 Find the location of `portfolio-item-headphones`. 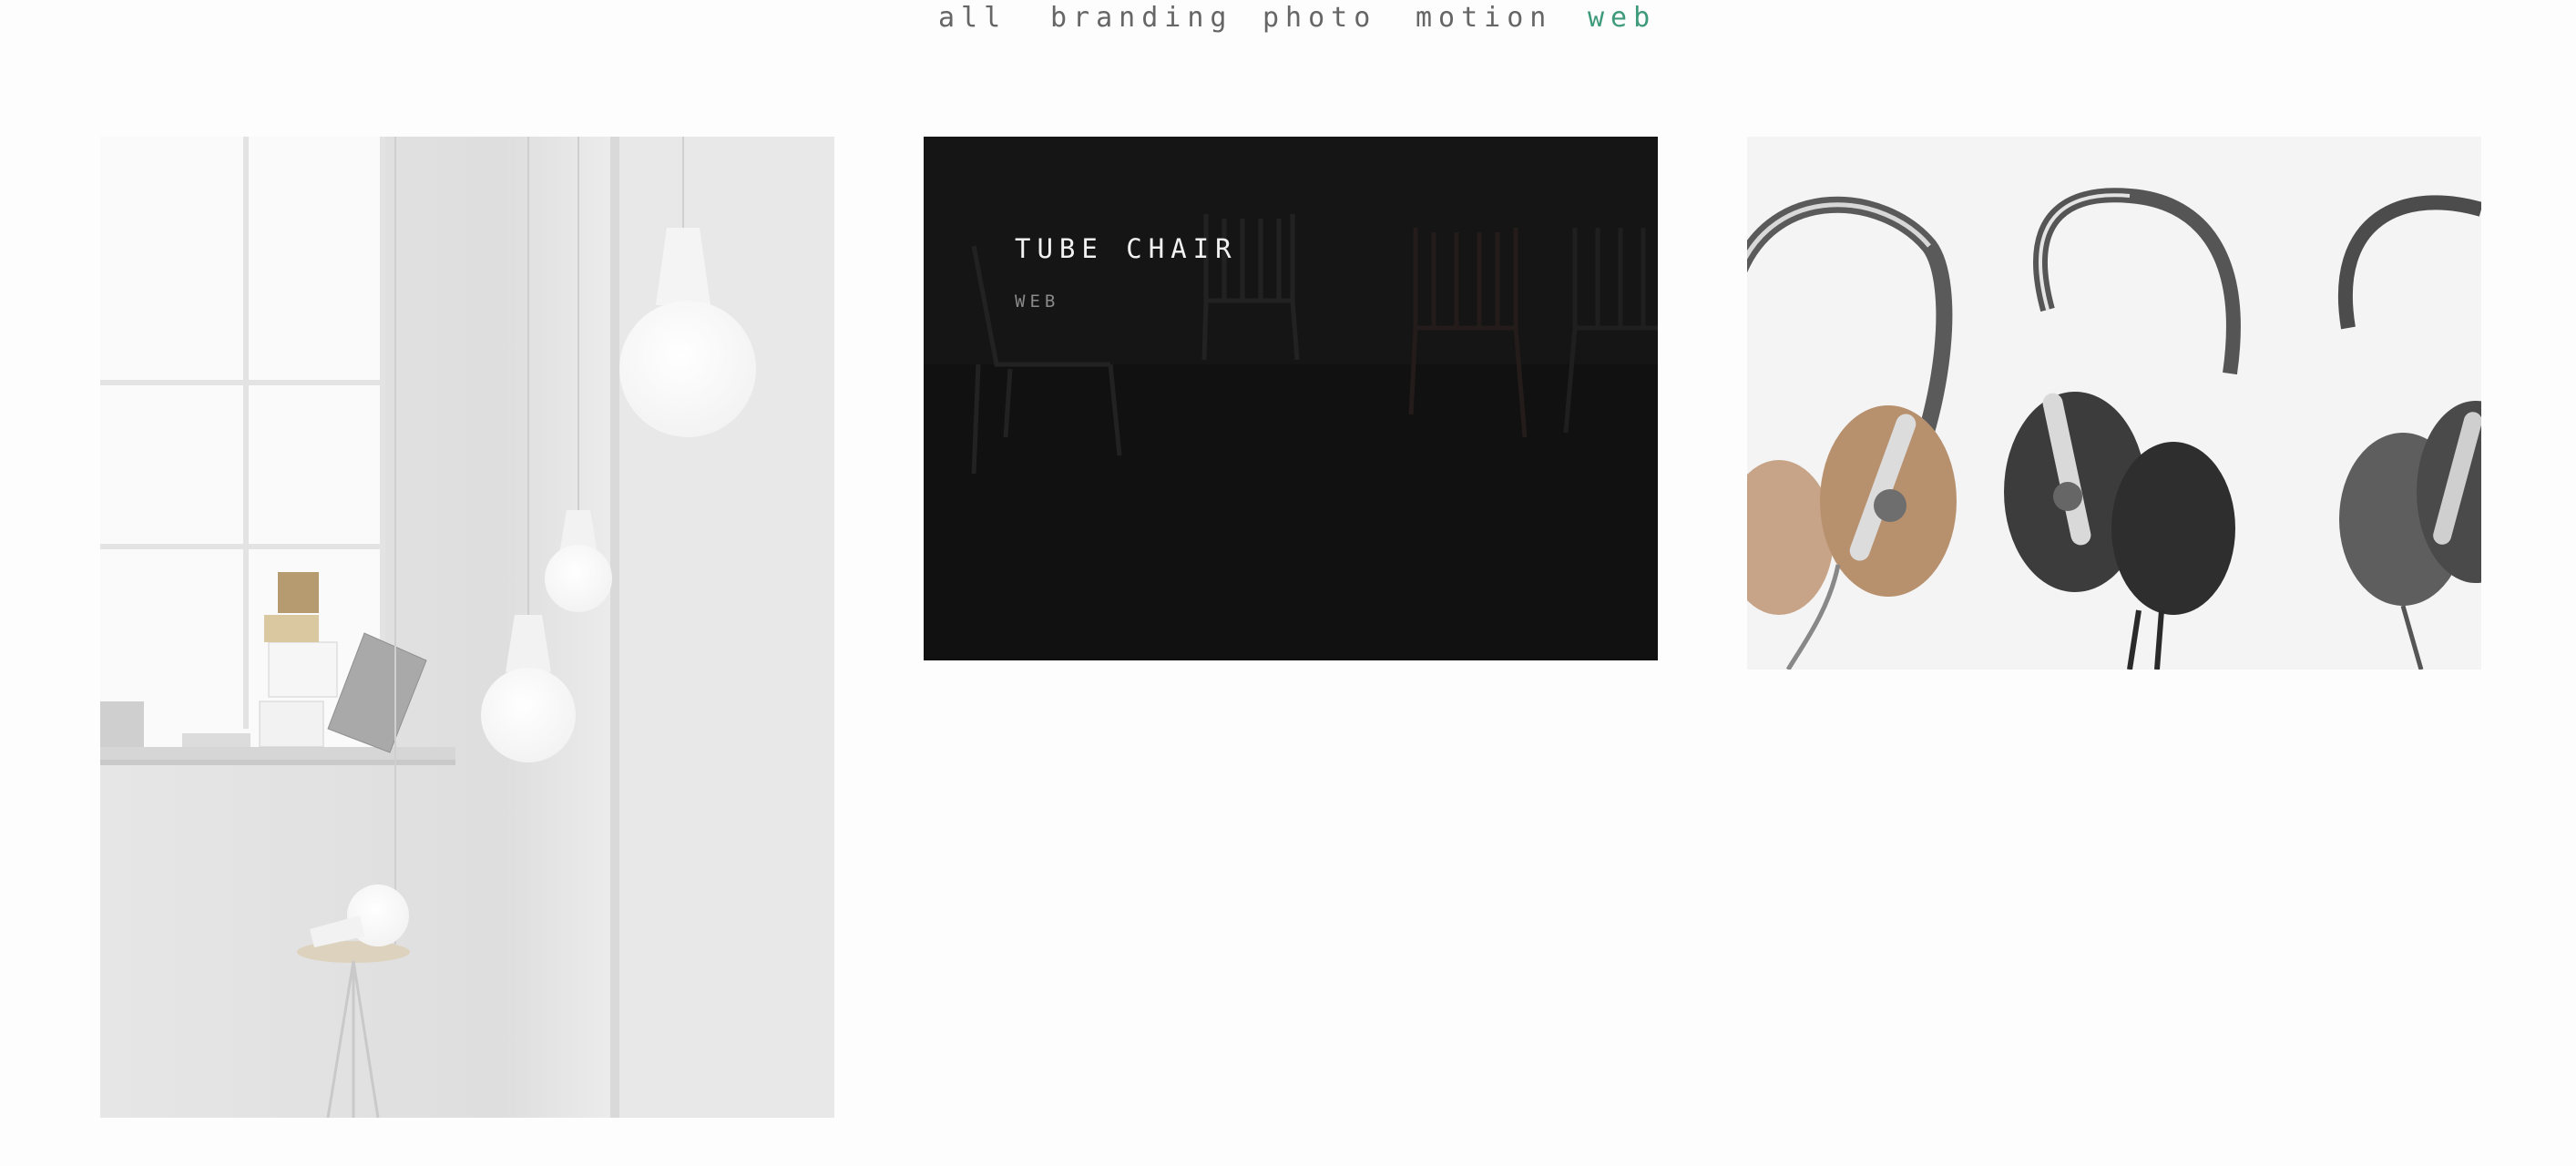

portfolio-item-headphones is located at coordinates (2114, 403).